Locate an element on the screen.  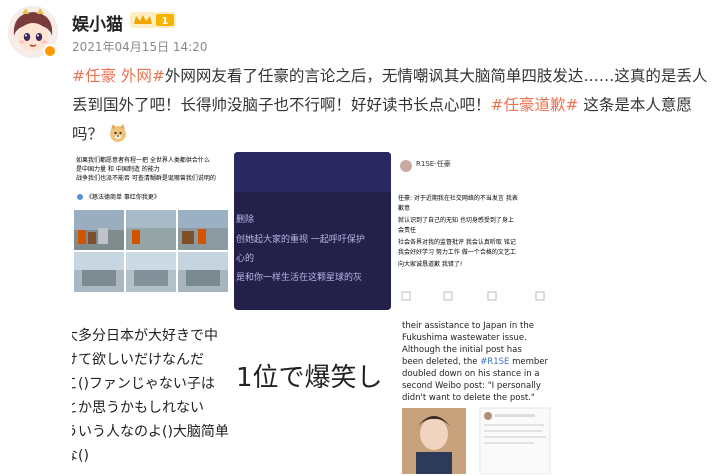
thumb-account-name: R1SE-任豪 is located at coordinates (433, 163).